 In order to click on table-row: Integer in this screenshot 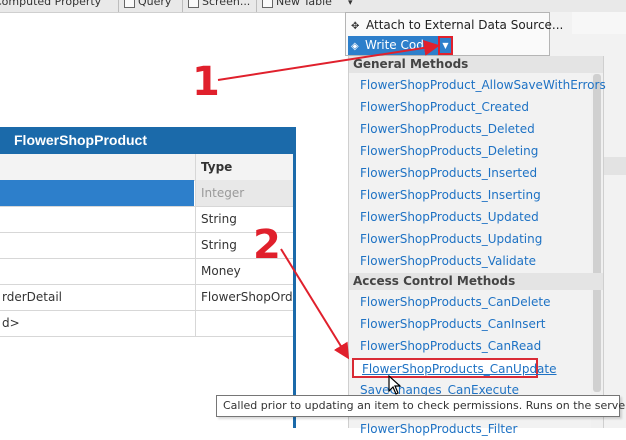, I will do `click(146, 193)`.